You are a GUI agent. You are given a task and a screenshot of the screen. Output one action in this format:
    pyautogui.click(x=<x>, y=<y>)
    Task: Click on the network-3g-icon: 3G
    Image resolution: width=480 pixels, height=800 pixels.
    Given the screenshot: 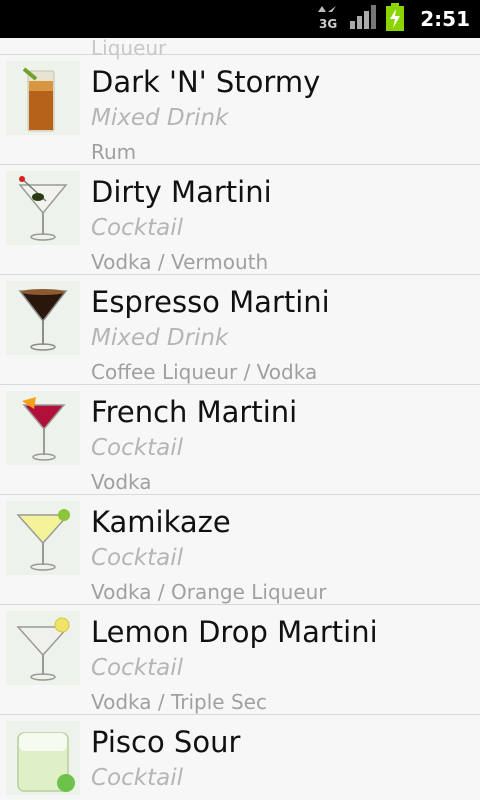 What is the action you would take?
    pyautogui.click(x=329, y=19)
    